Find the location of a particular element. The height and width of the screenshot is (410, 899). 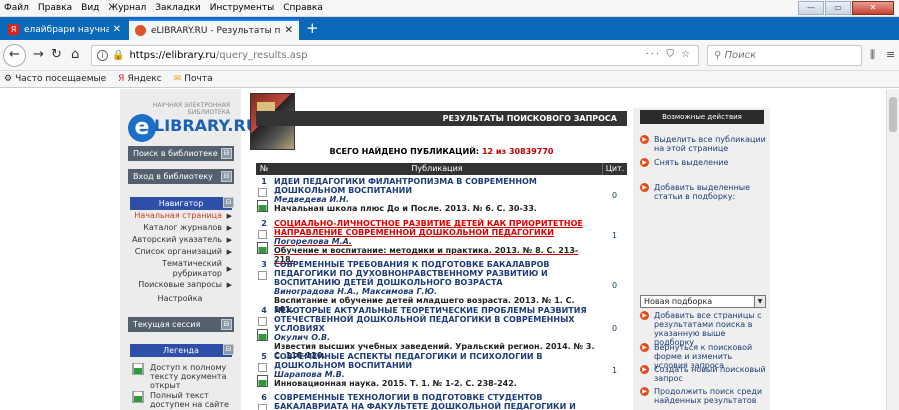

left-blank is located at coordinates (60, 249).